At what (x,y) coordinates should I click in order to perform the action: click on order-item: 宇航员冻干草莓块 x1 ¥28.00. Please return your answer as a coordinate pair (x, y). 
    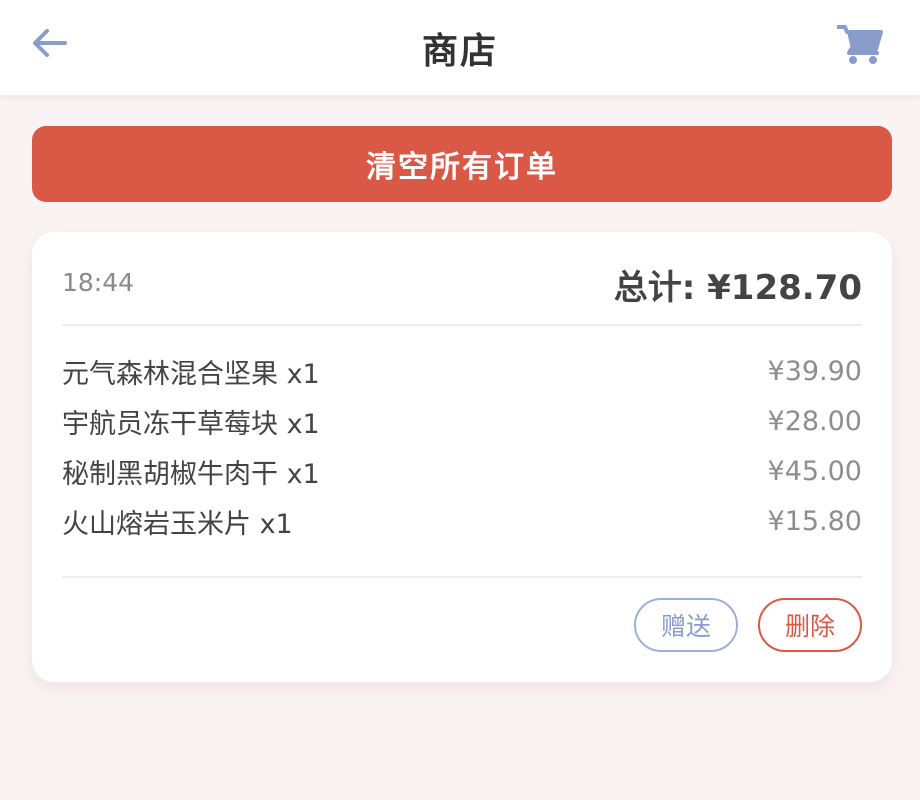
    Looking at the image, I should click on (462, 421).